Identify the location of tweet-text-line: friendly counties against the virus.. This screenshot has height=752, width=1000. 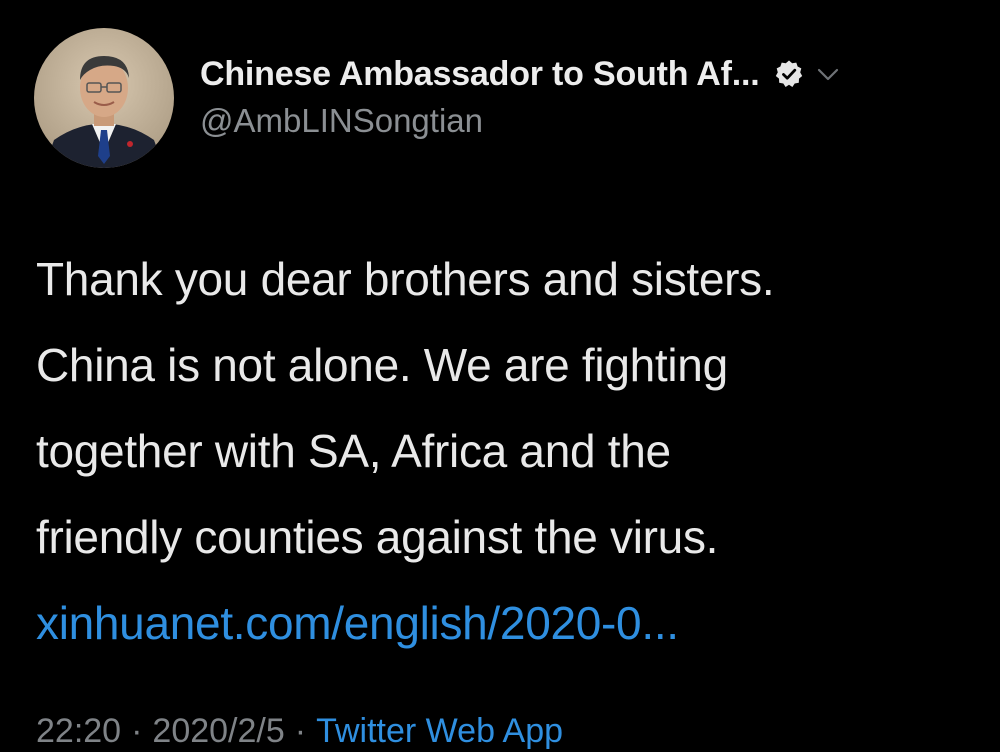
(377, 537).